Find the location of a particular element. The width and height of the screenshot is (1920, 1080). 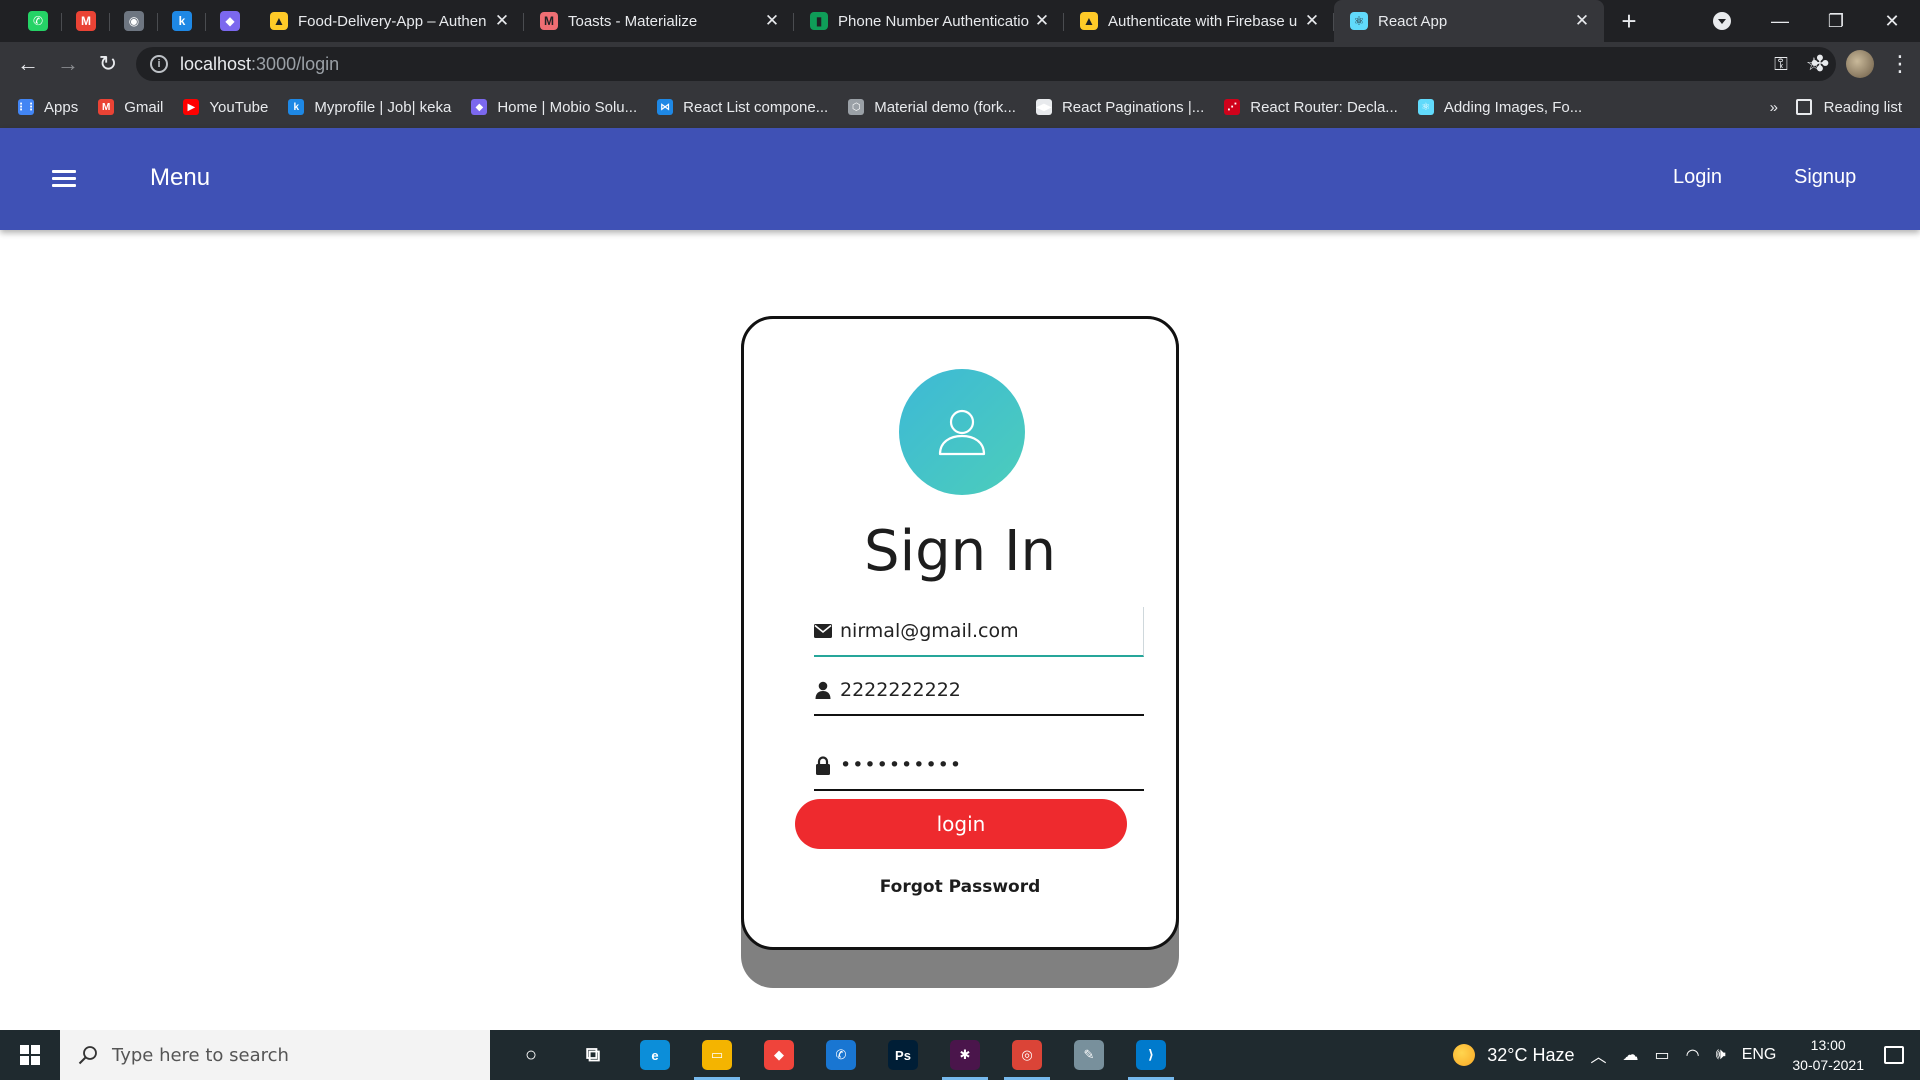

taskbar-app: e is located at coordinates (655, 1055).